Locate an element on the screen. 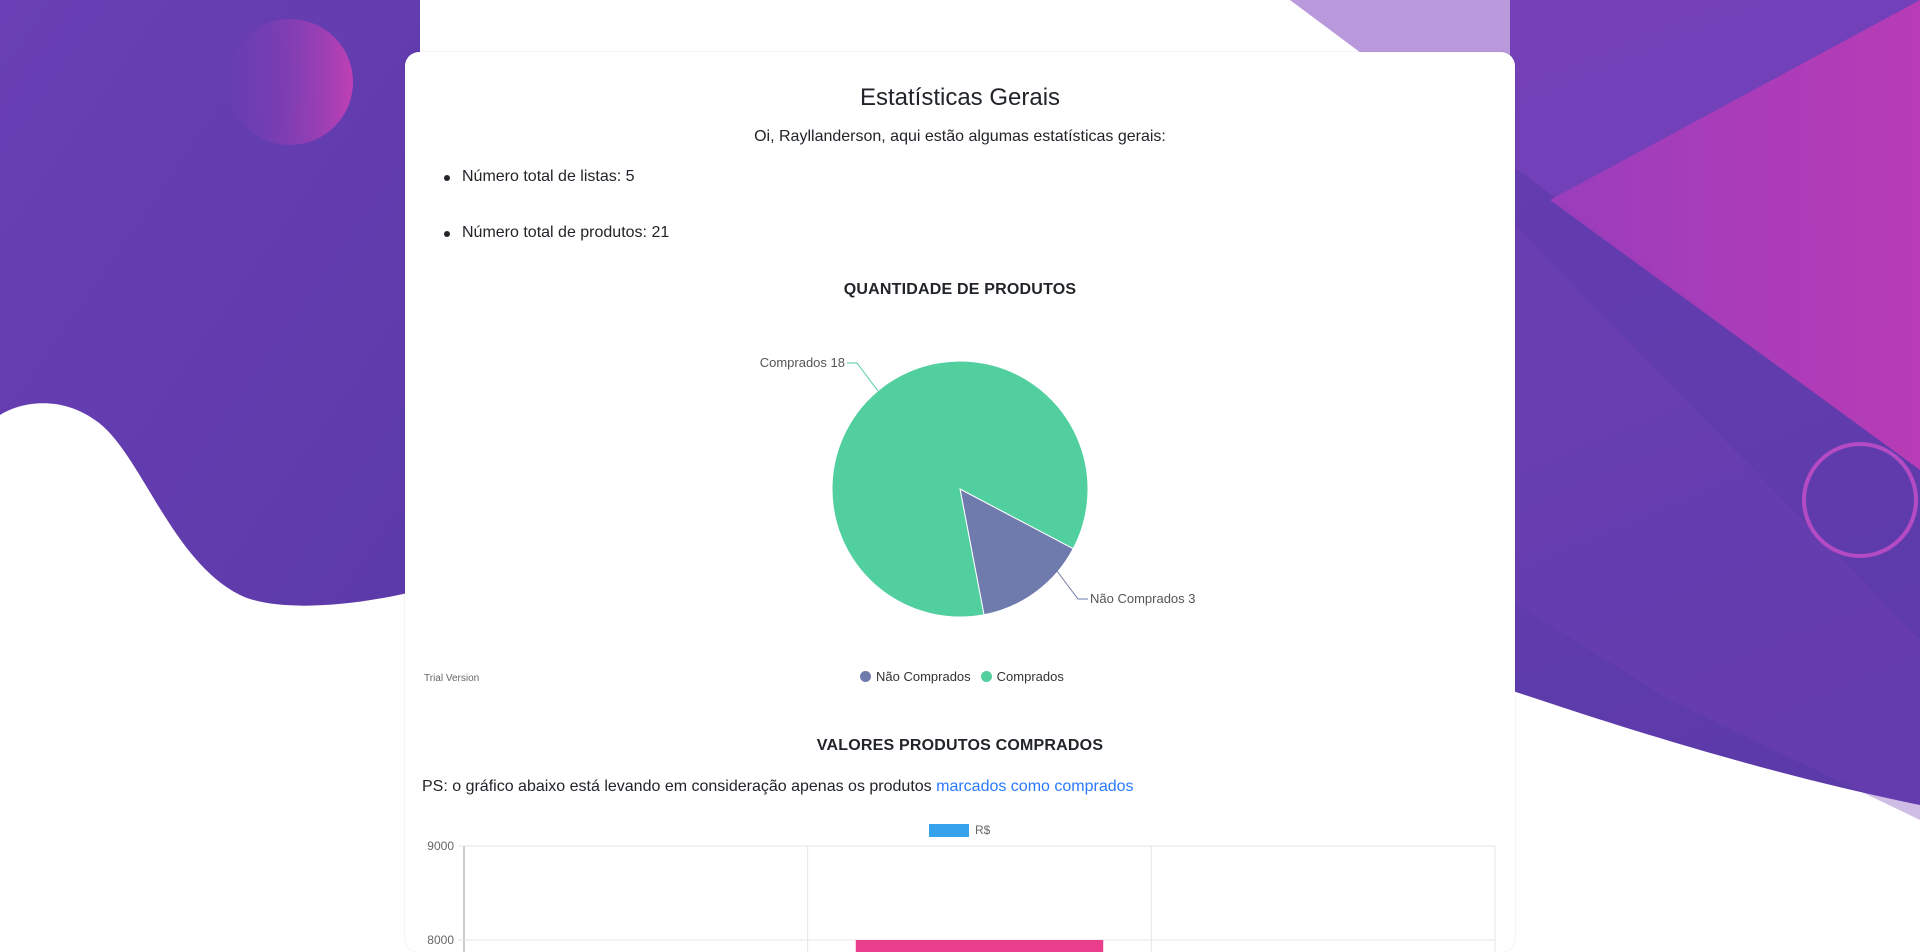  bar is located at coordinates (979, 946).